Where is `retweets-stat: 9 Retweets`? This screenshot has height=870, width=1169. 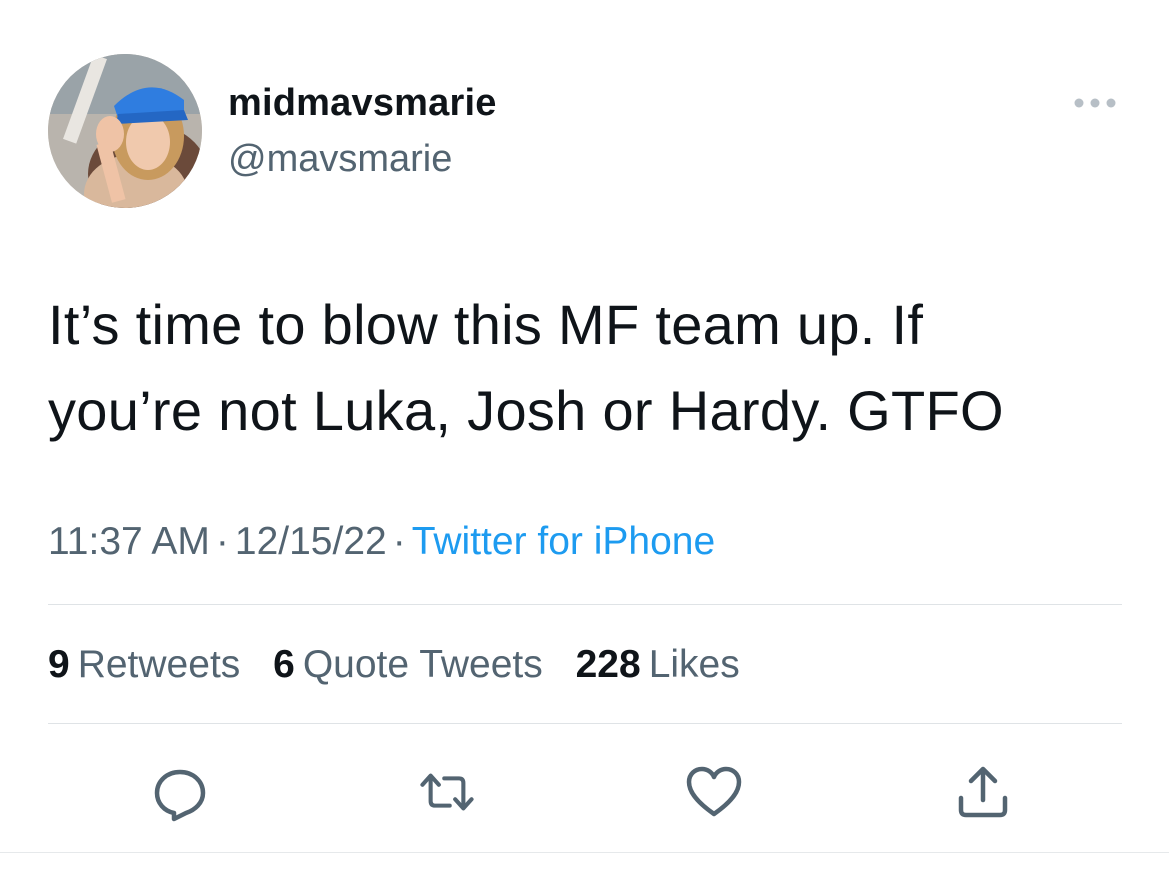 retweets-stat: 9 Retweets is located at coordinates (144, 664).